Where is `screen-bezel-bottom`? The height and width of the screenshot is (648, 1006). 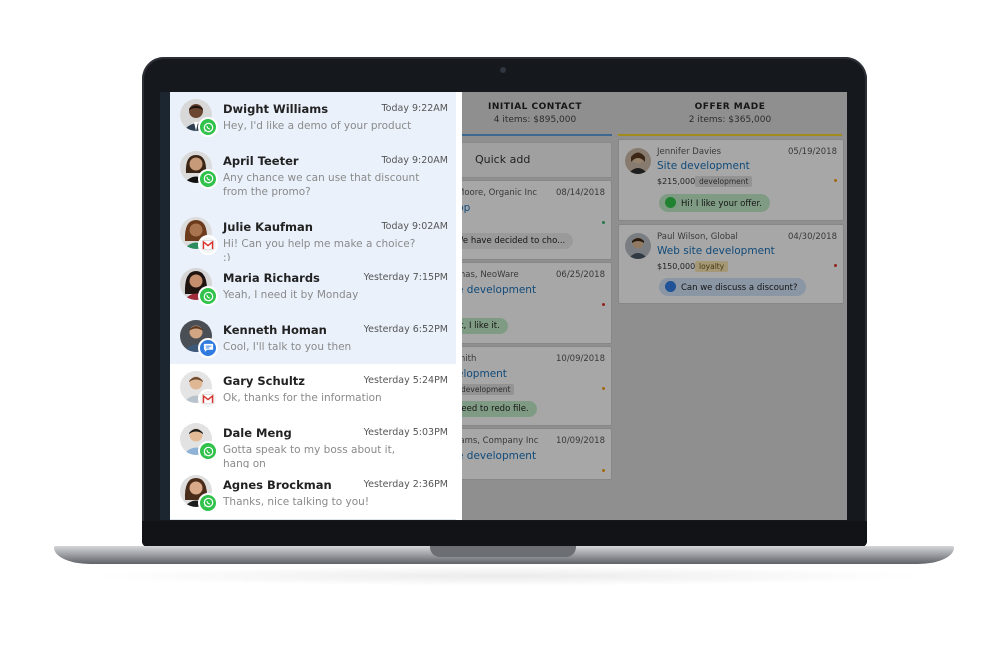 screen-bezel-bottom is located at coordinates (504, 534).